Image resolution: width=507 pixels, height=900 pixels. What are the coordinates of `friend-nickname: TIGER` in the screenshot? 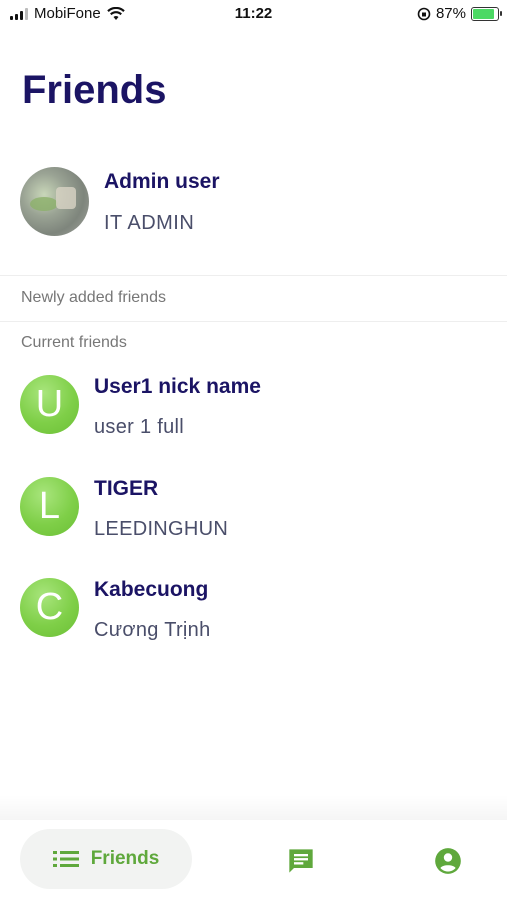 It's located at (126, 488).